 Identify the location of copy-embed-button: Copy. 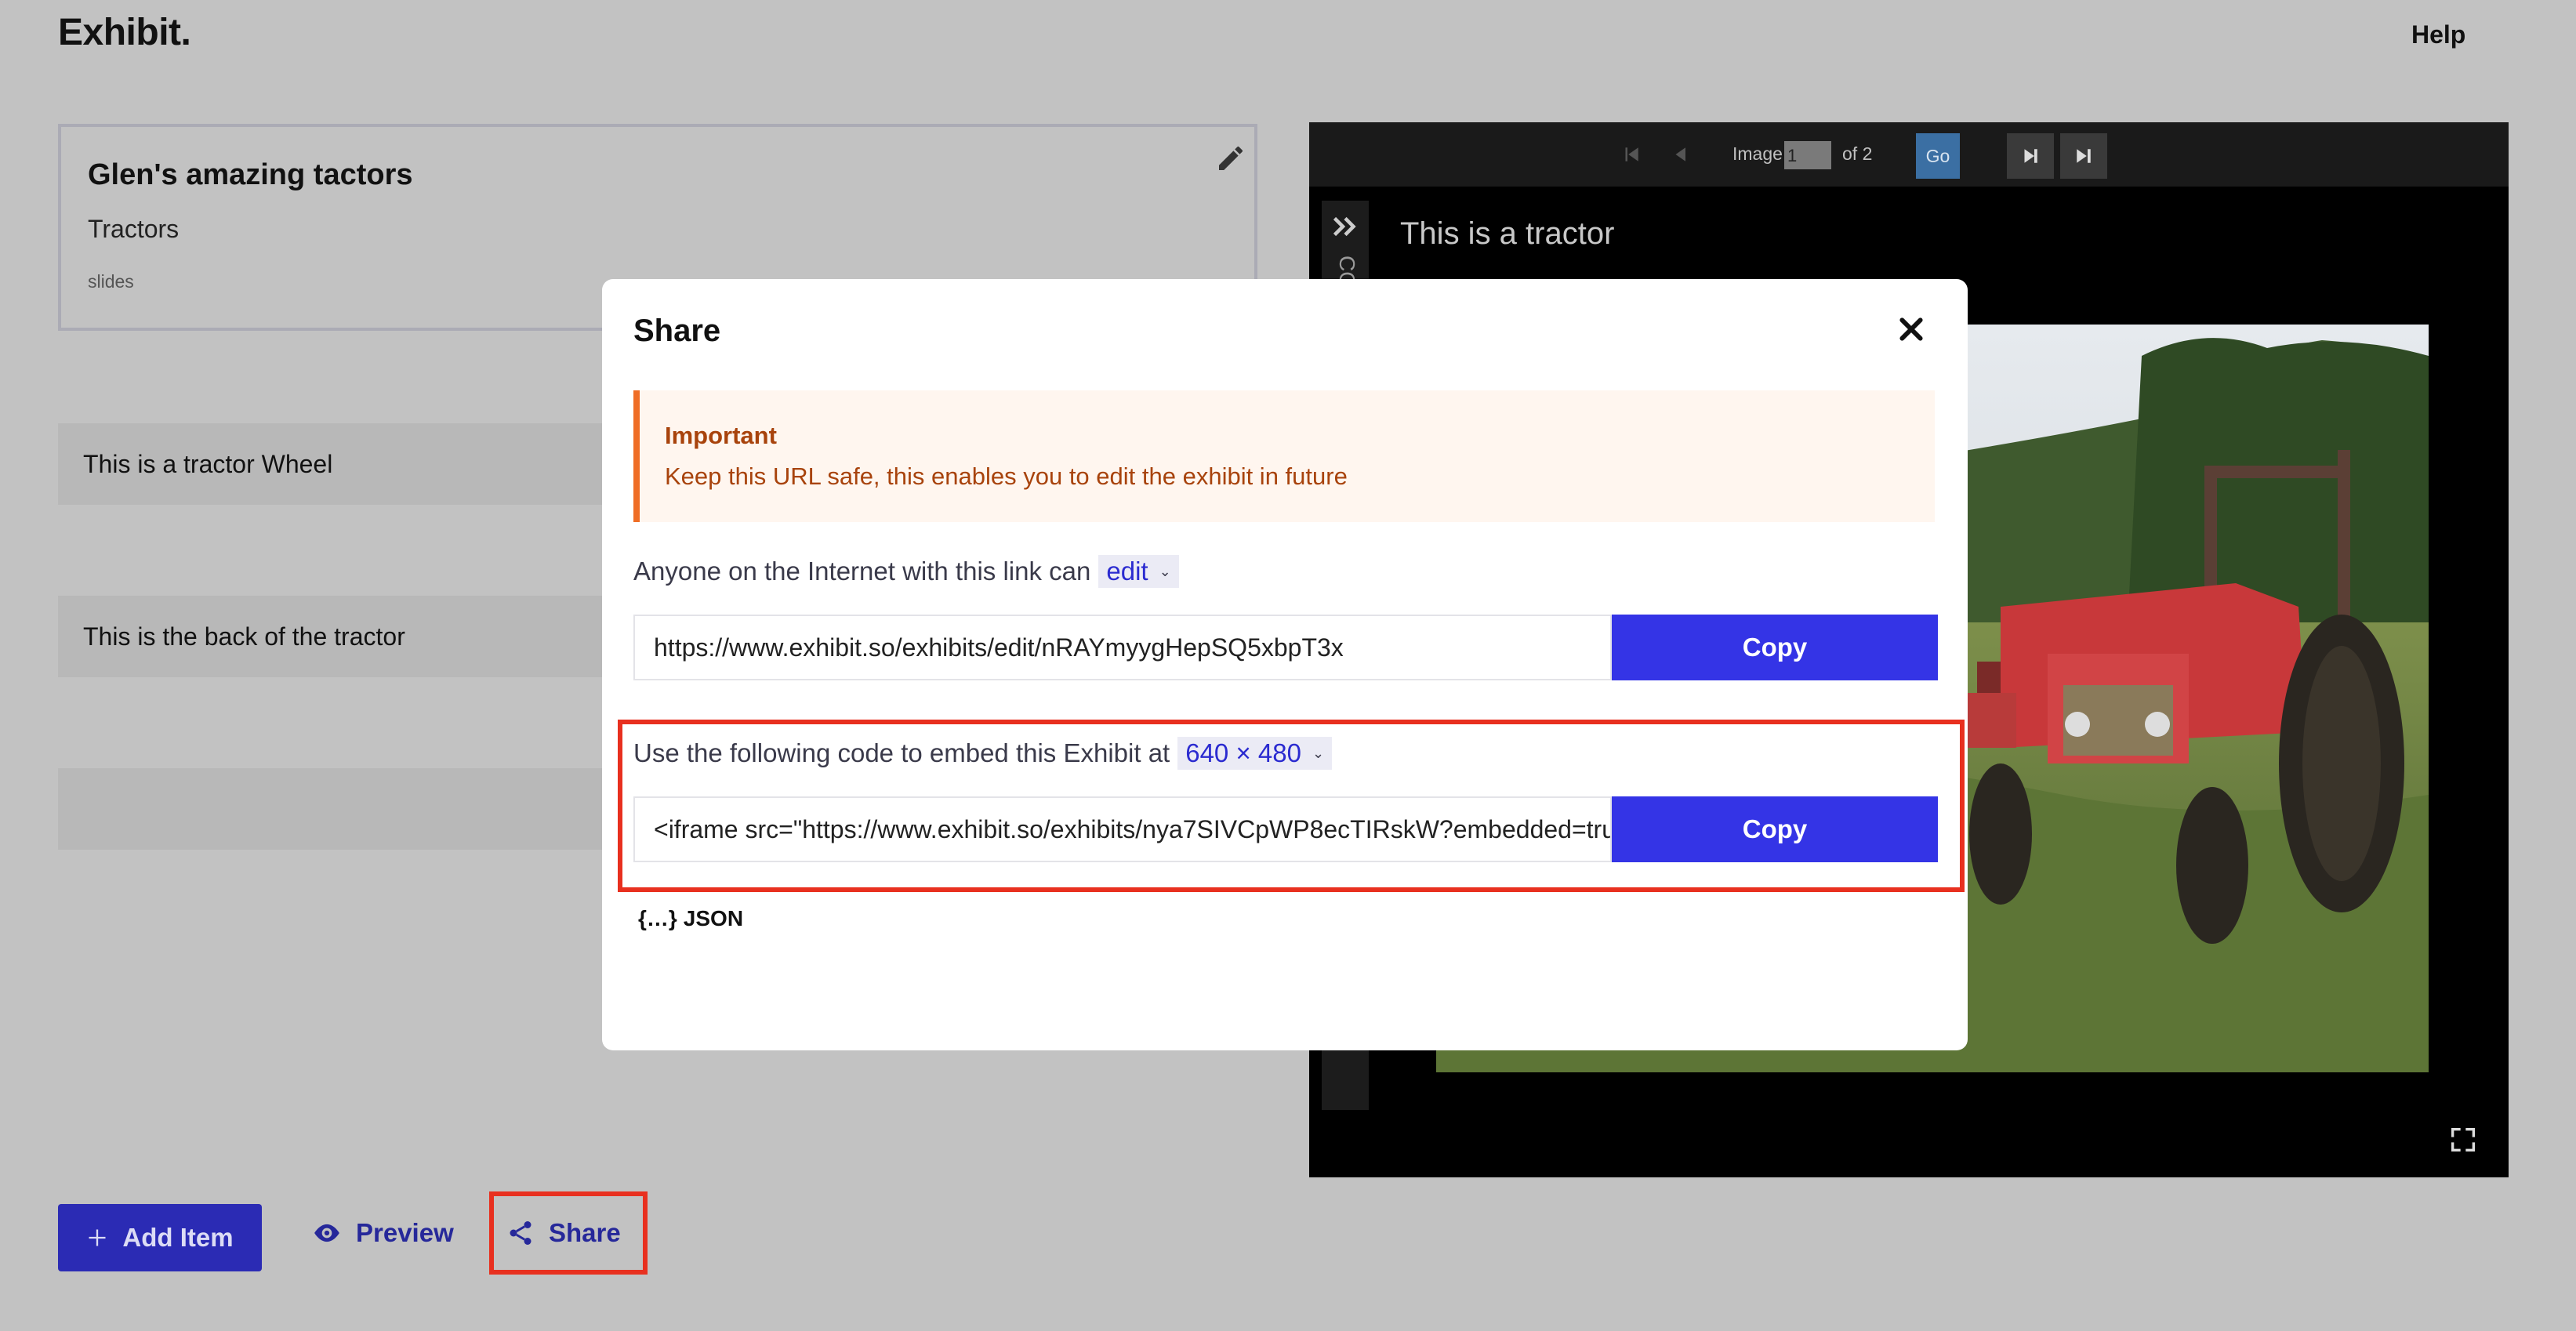
(1775, 829).